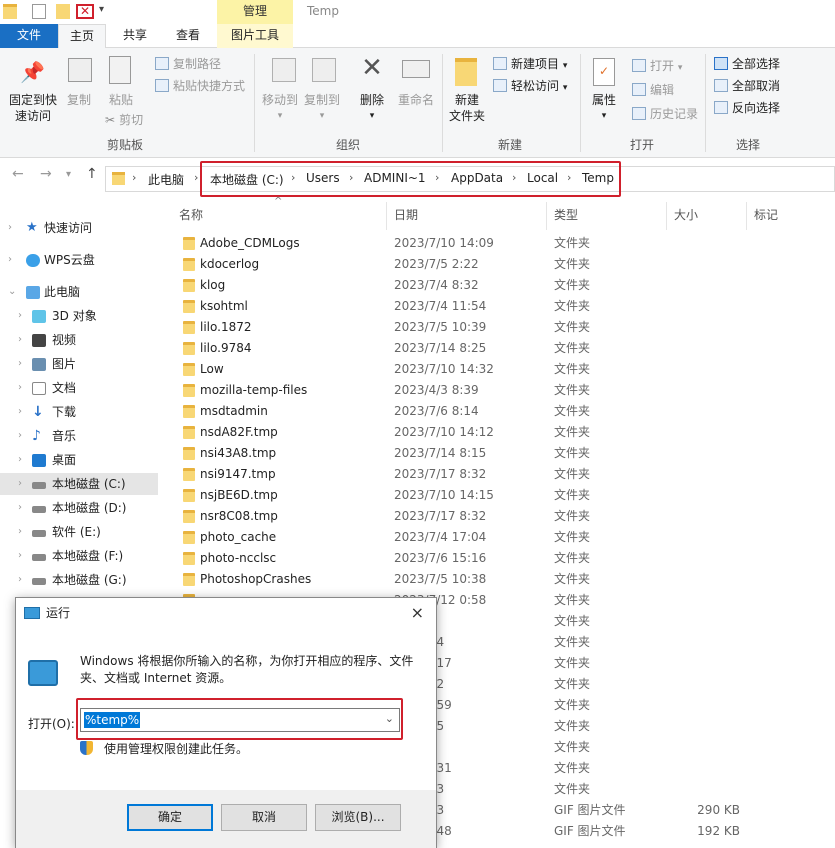 The image size is (835, 848). What do you see at coordinates (497, 348) in the screenshot?
I see `table-row: lilo.9784 2023/7/14 8:25 文件夹` at bounding box center [497, 348].